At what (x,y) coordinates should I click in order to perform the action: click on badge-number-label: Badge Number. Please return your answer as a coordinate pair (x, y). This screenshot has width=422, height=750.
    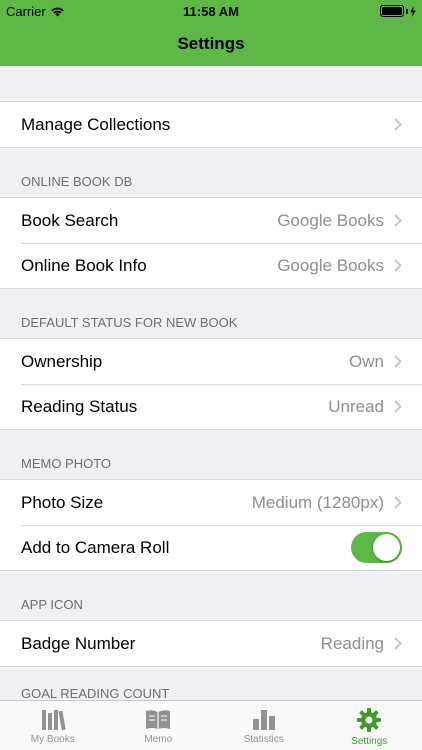
    Looking at the image, I should click on (78, 643).